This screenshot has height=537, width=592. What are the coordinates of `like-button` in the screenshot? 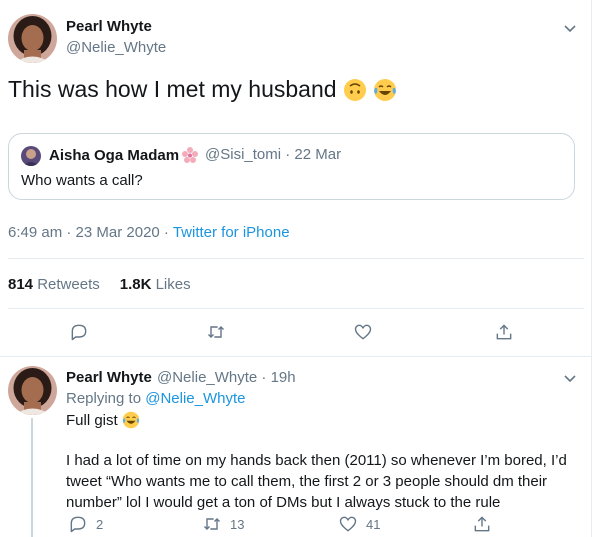 It's located at (363, 332).